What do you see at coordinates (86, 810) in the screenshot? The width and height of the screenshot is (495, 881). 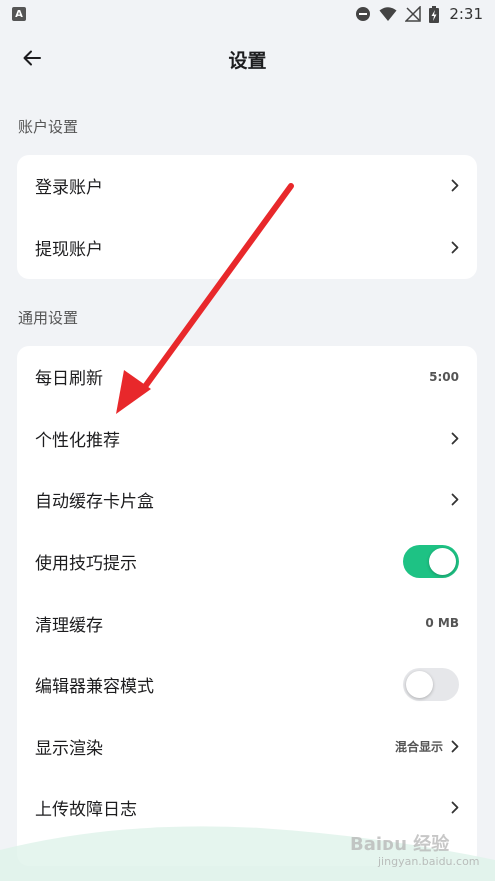 I see `settings-item-label: 上传故障日志` at bounding box center [86, 810].